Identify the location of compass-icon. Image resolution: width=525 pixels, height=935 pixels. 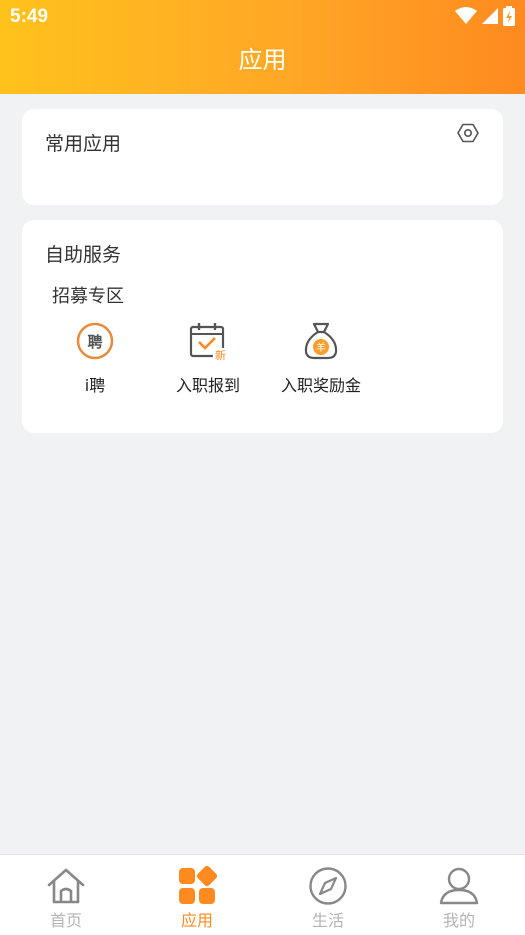
(328, 886).